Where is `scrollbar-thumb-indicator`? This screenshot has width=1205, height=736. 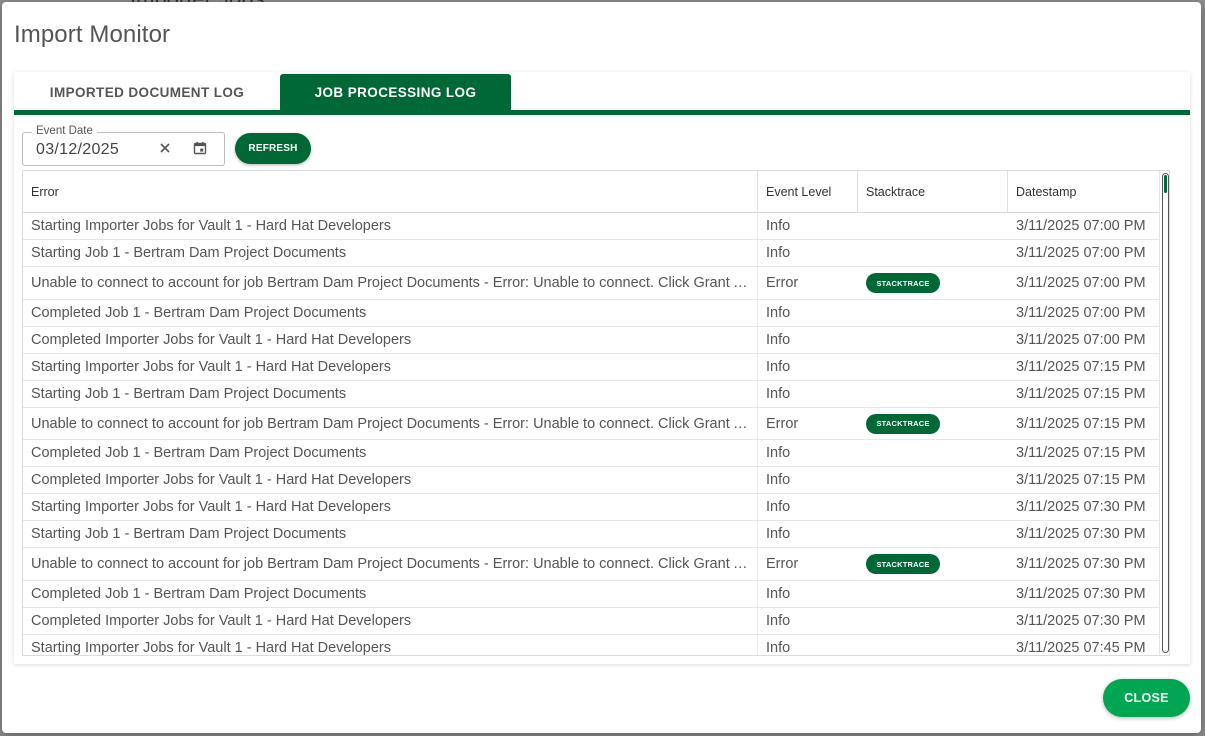 scrollbar-thumb-indicator is located at coordinates (1165, 184).